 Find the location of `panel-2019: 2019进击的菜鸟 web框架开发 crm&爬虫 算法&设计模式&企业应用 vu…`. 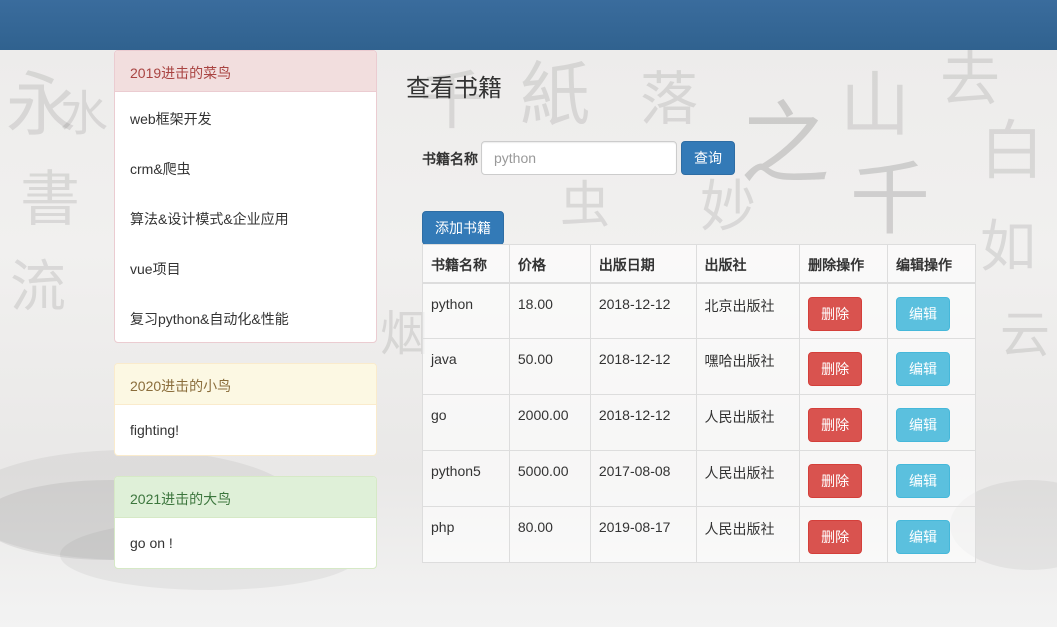

panel-2019: 2019进击的菜鸟 web框架开发 crm&爬虫 算法&设计模式&企业应用 vu… is located at coordinates (245, 196).